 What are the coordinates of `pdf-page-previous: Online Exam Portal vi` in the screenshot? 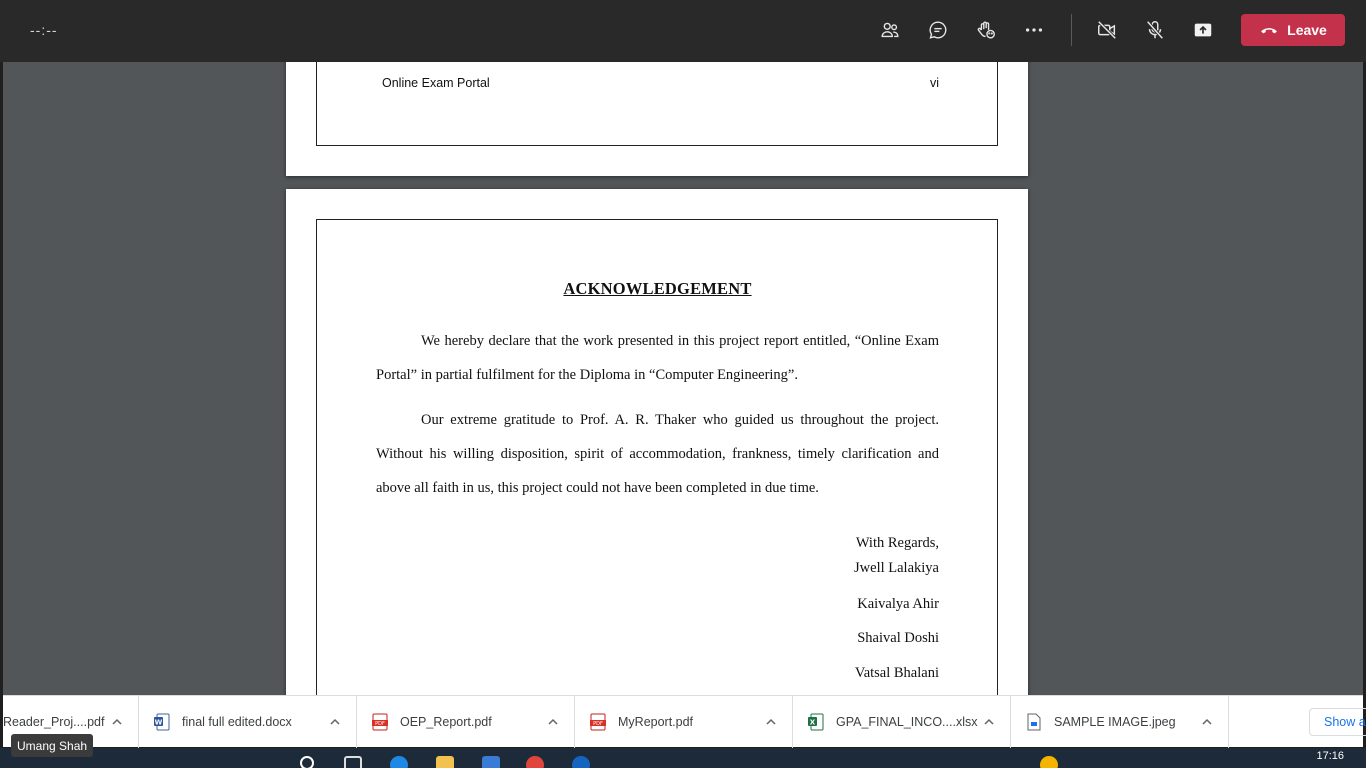 It's located at (657, 119).